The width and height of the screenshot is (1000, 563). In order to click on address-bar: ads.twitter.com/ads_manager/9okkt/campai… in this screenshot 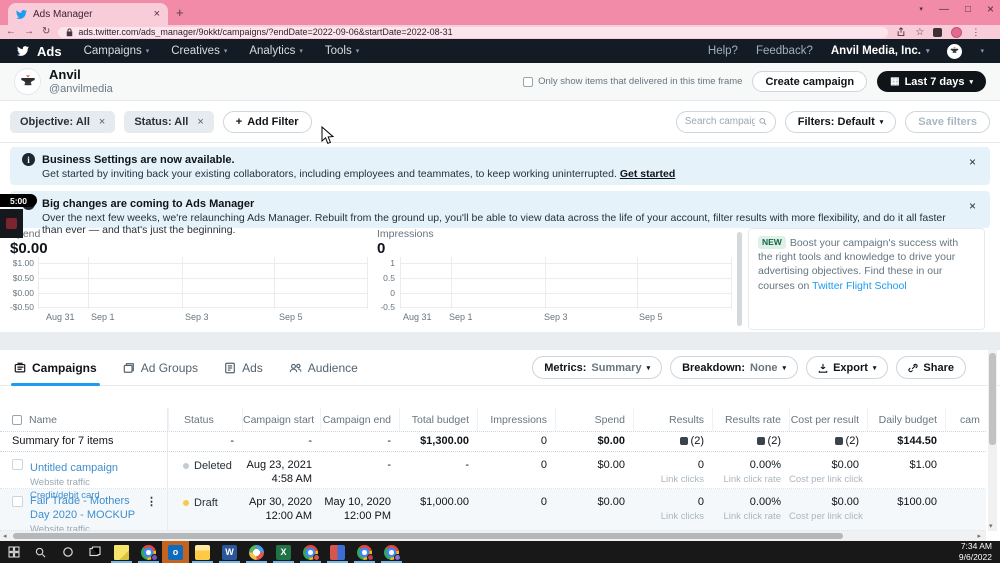, I will do `click(473, 32)`.